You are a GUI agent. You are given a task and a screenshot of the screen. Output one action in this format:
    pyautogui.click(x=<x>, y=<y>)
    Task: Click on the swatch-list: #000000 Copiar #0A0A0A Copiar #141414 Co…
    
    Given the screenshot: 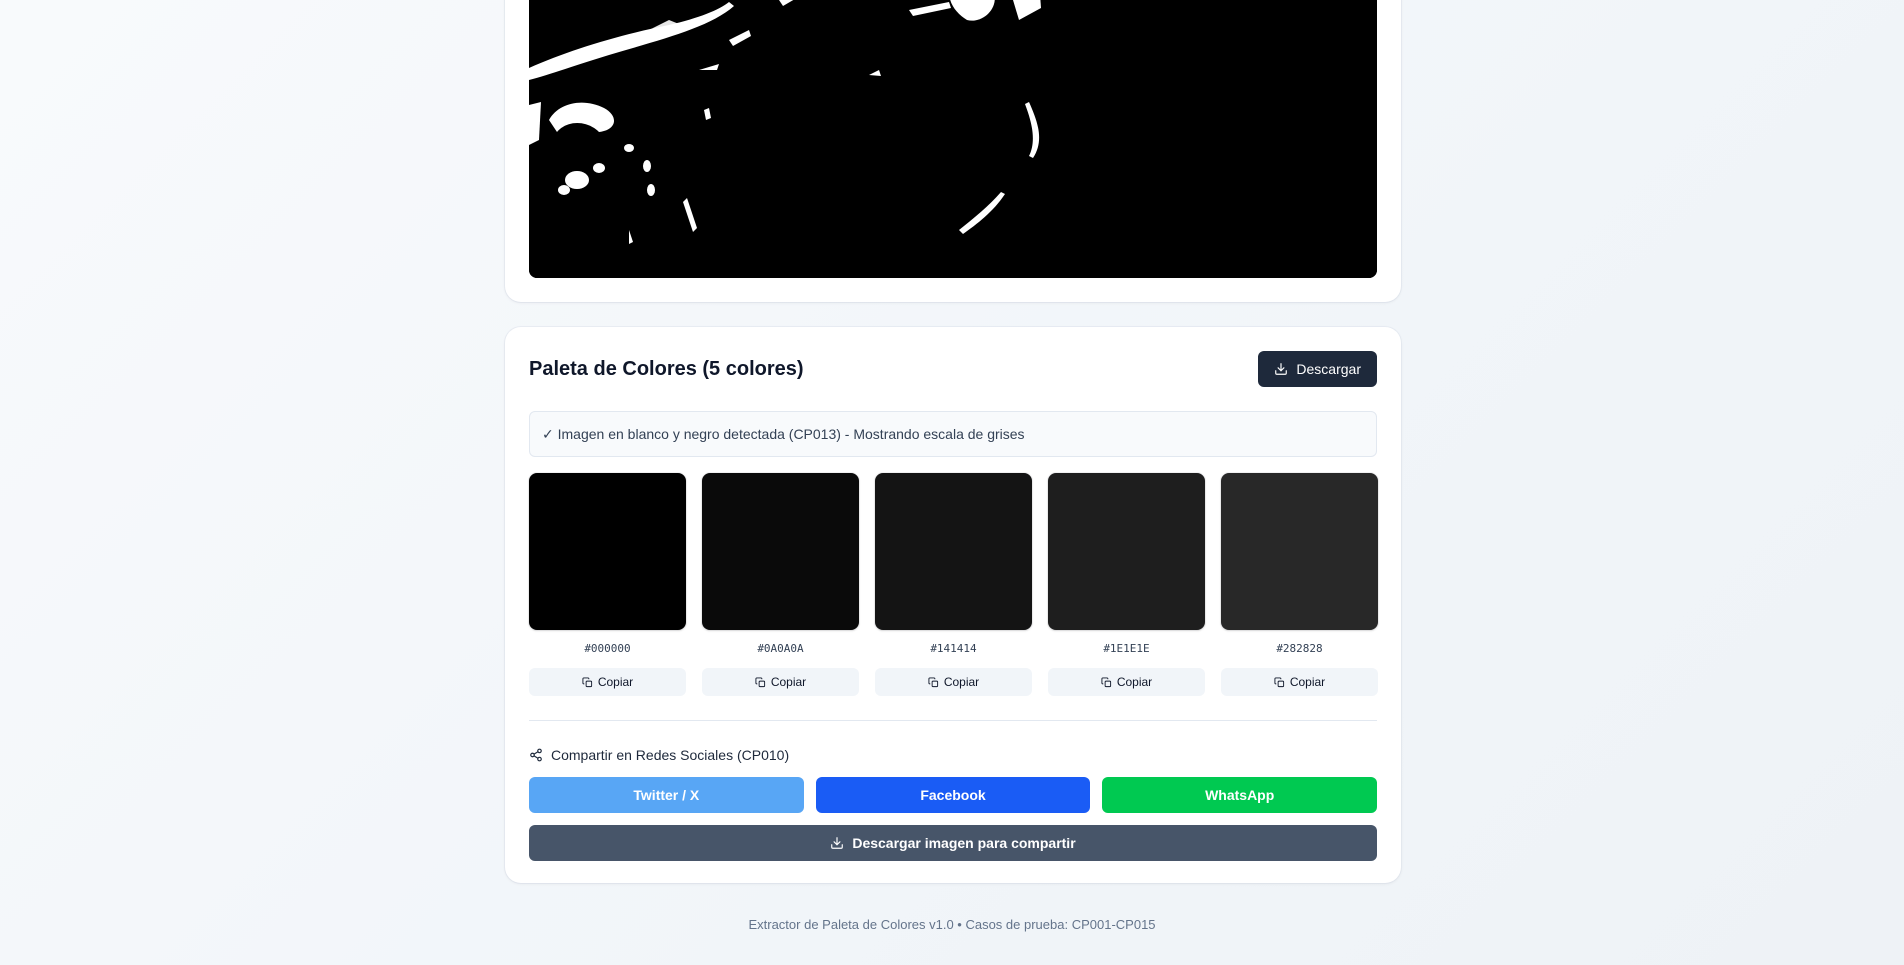 What is the action you would take?
    pyautogui.click(x=953, y=584)
    